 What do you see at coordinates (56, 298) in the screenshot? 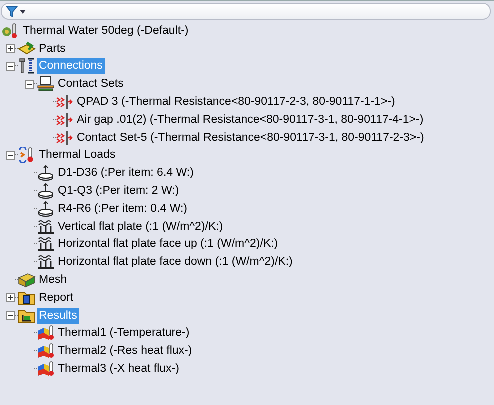
I see `tree-item: Report` at bounding box center [56, 298].